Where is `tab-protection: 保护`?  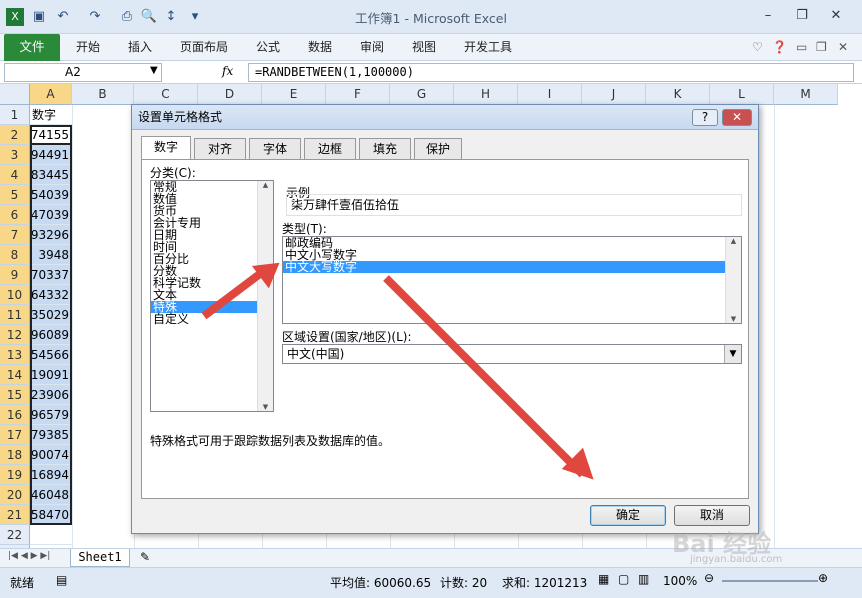
tab-protection: 保护 is located at coordinates (438, 148).